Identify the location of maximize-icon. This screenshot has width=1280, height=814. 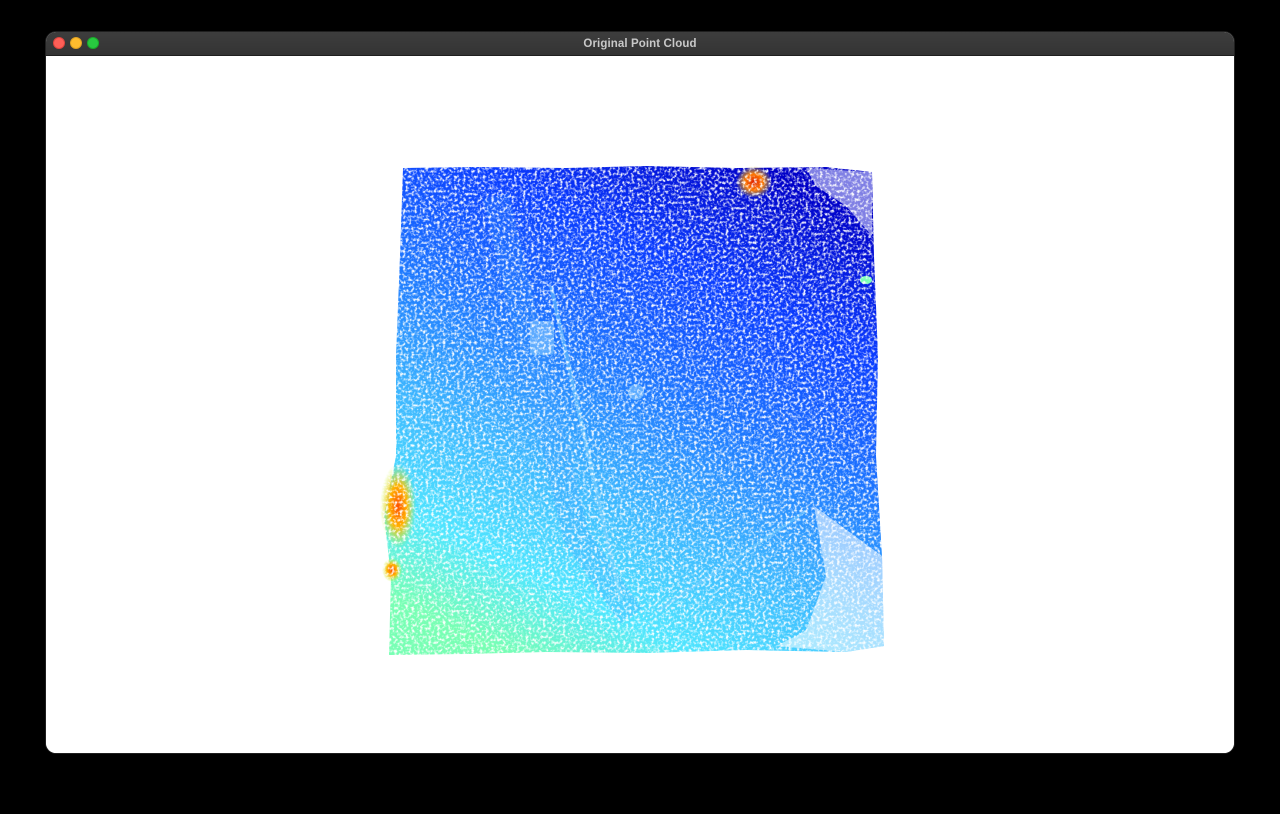
(93, 43).